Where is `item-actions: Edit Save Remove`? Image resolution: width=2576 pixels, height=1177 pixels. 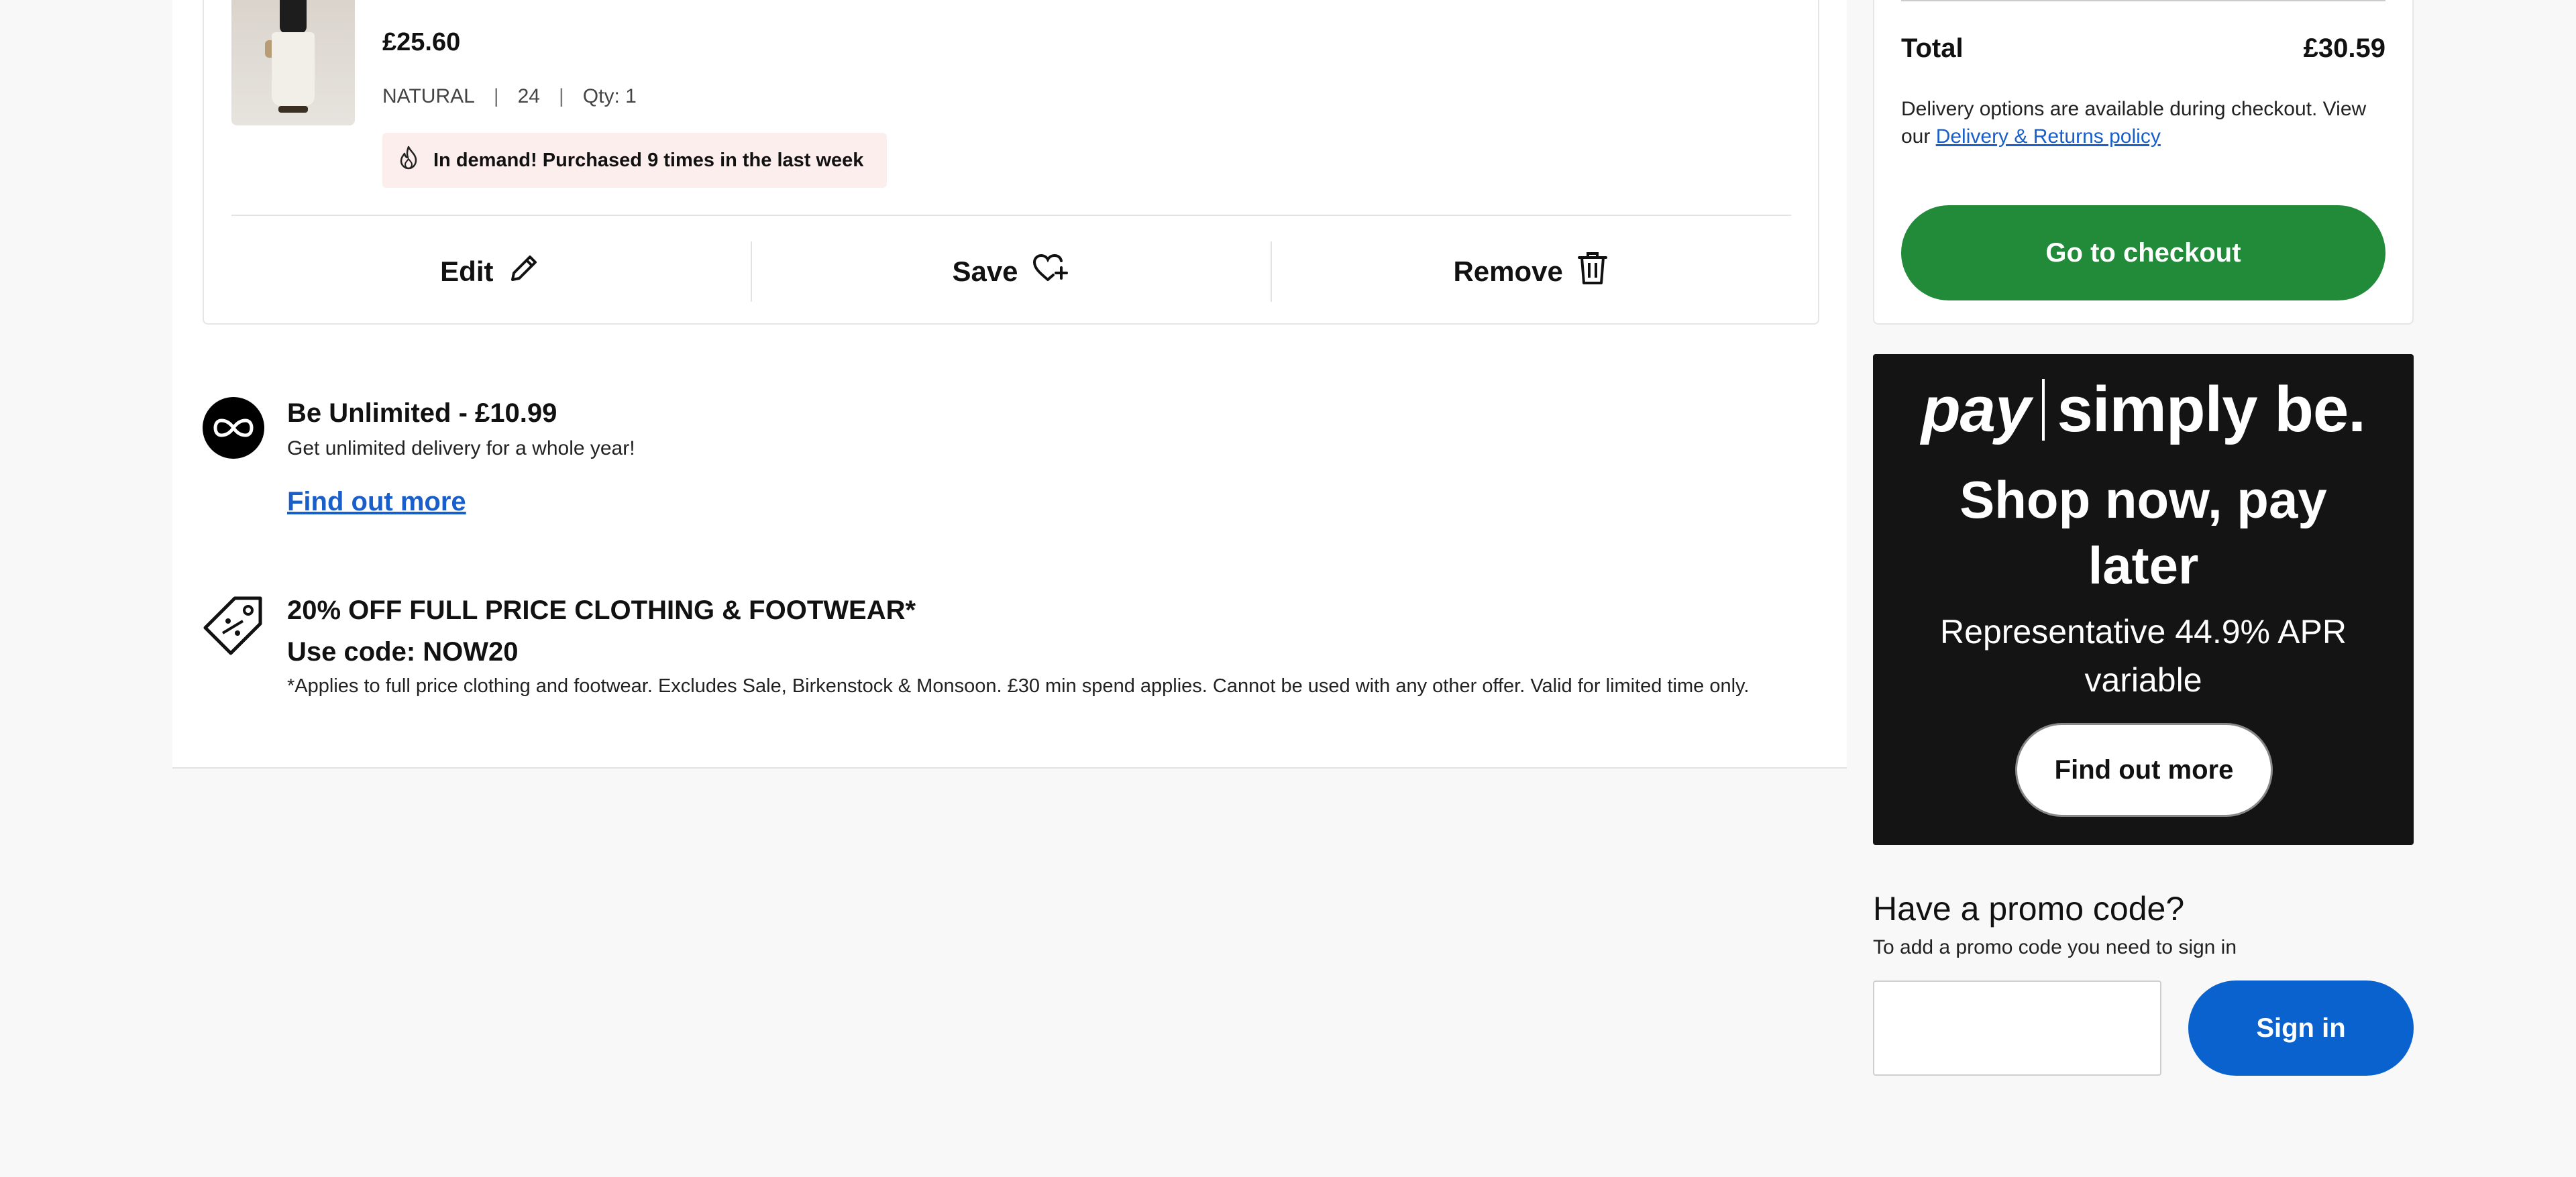 item-actions: Edit Save Remove is located at coordinates (1011, 271).